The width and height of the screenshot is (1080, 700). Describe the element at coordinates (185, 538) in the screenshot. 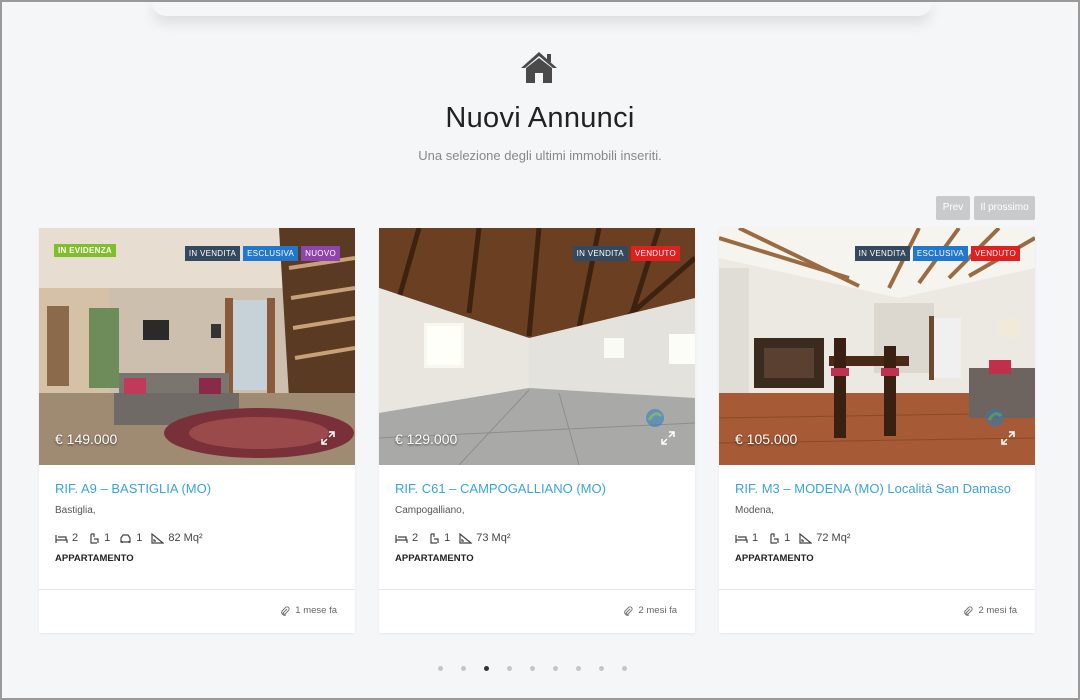

I see `area-value: 82 Mq²` at that location.